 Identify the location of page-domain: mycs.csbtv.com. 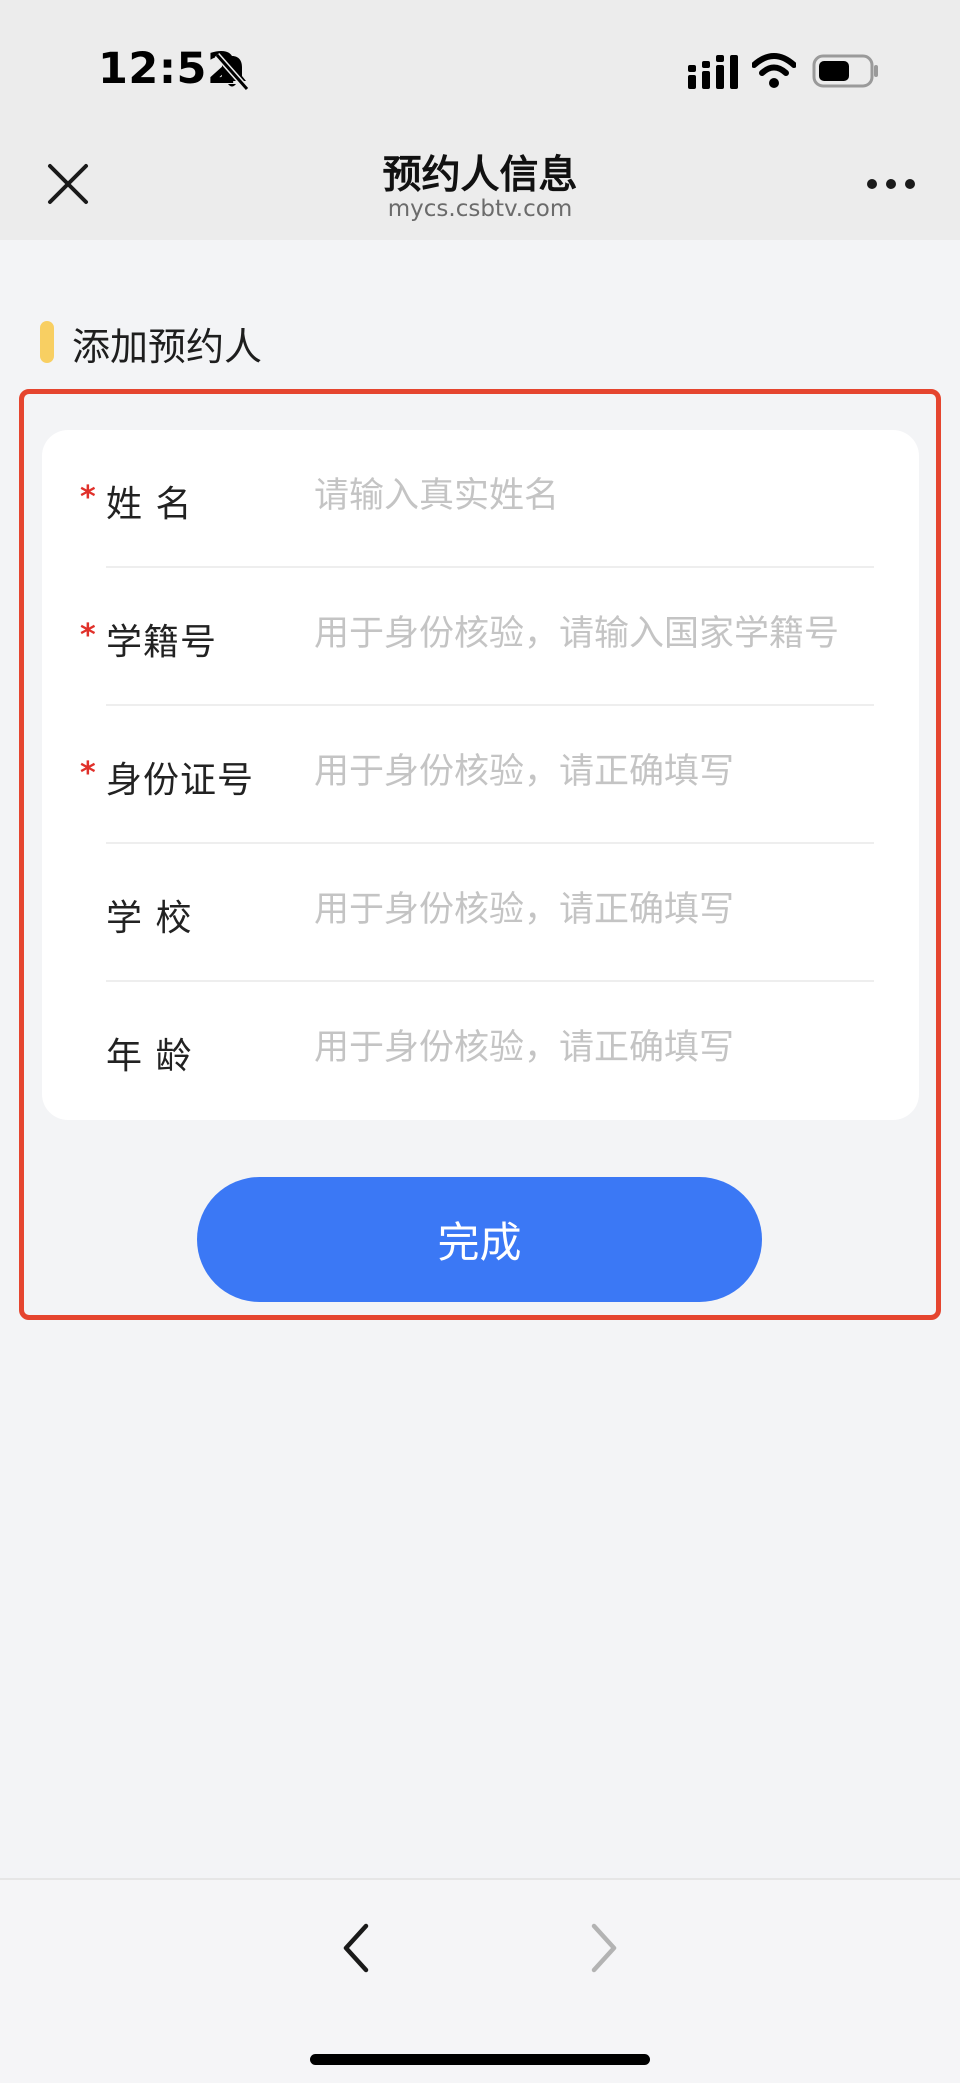
(480, 209).